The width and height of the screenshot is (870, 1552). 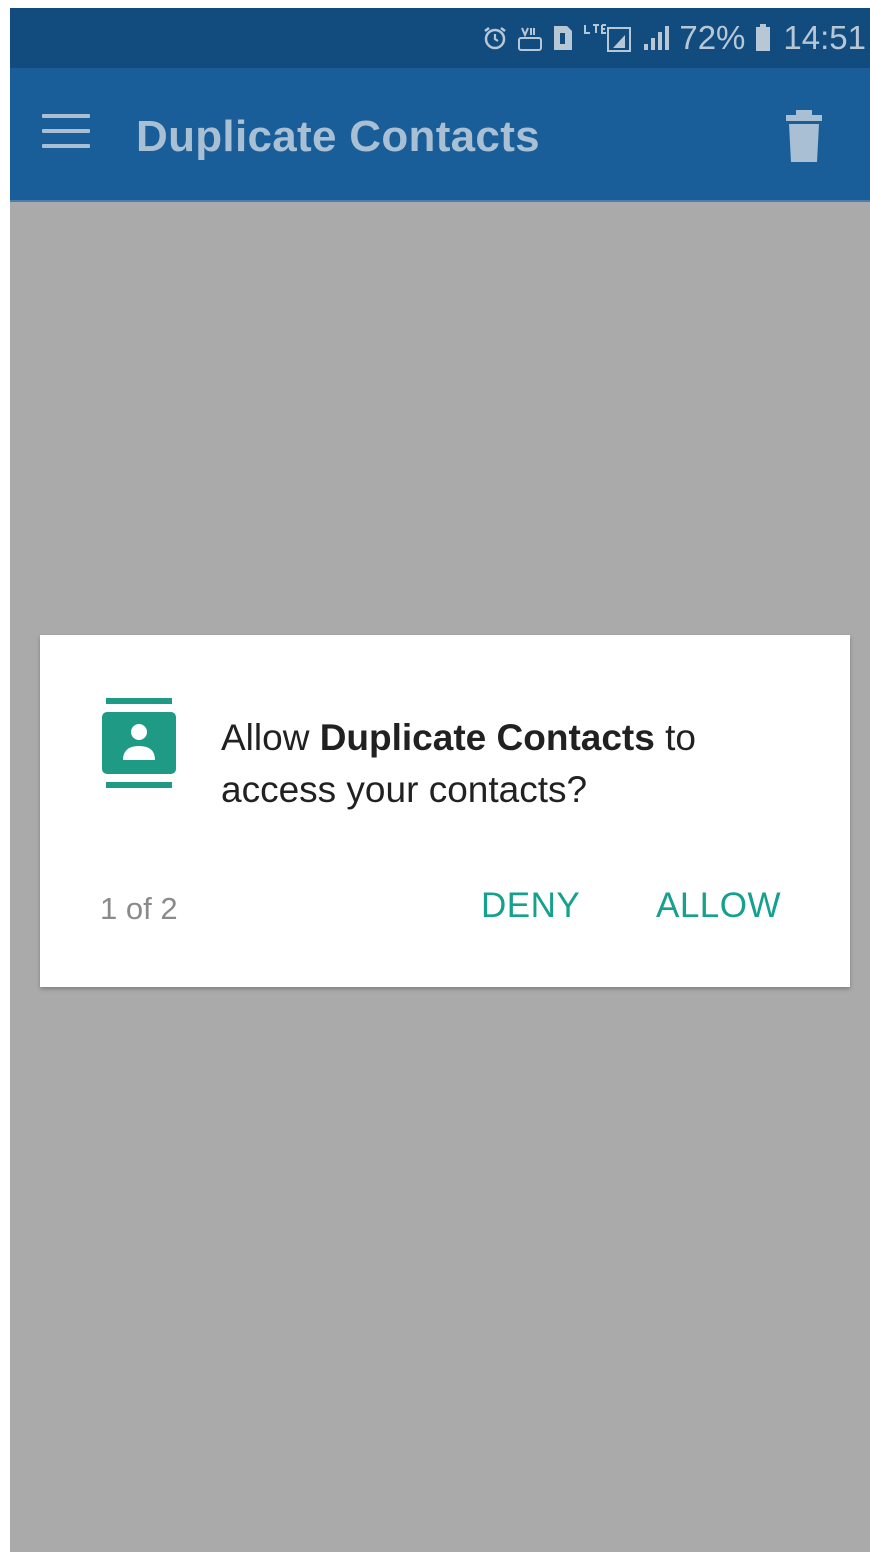 What do you see at coordinates (608, 38) in the screenshot?
I see `lte-icon` at bounding box center [608, 38].